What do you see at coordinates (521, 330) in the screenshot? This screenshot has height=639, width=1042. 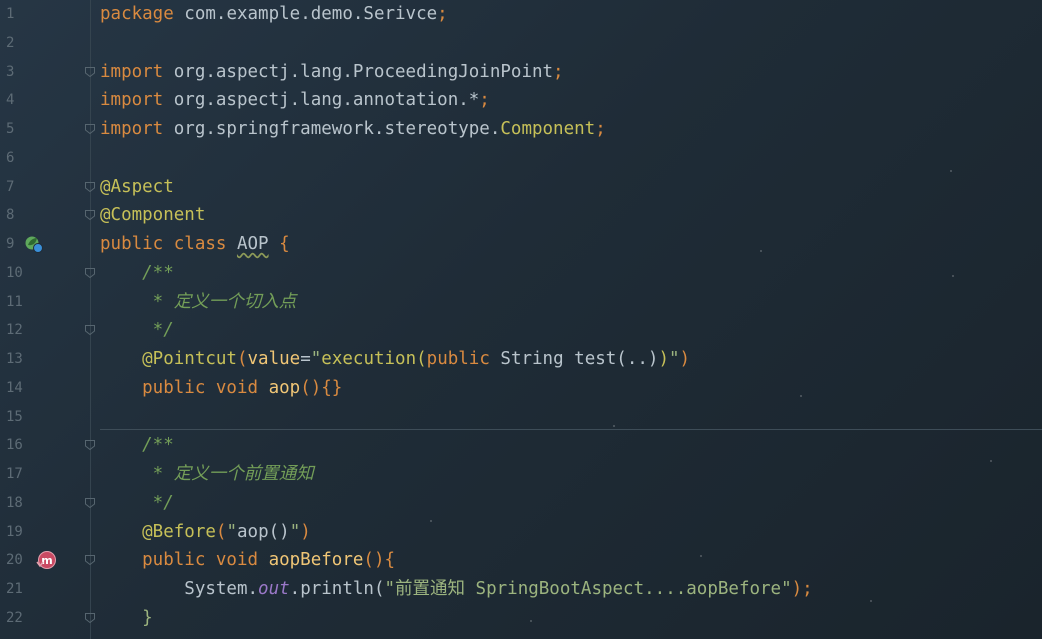 I see `code-line: 12 */` at bounding box center [521, 330].